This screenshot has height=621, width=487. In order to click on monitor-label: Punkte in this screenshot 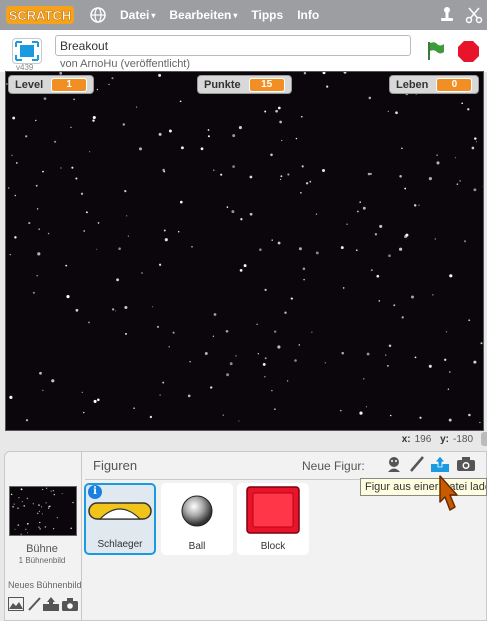, I will do `click(222, 84)`.